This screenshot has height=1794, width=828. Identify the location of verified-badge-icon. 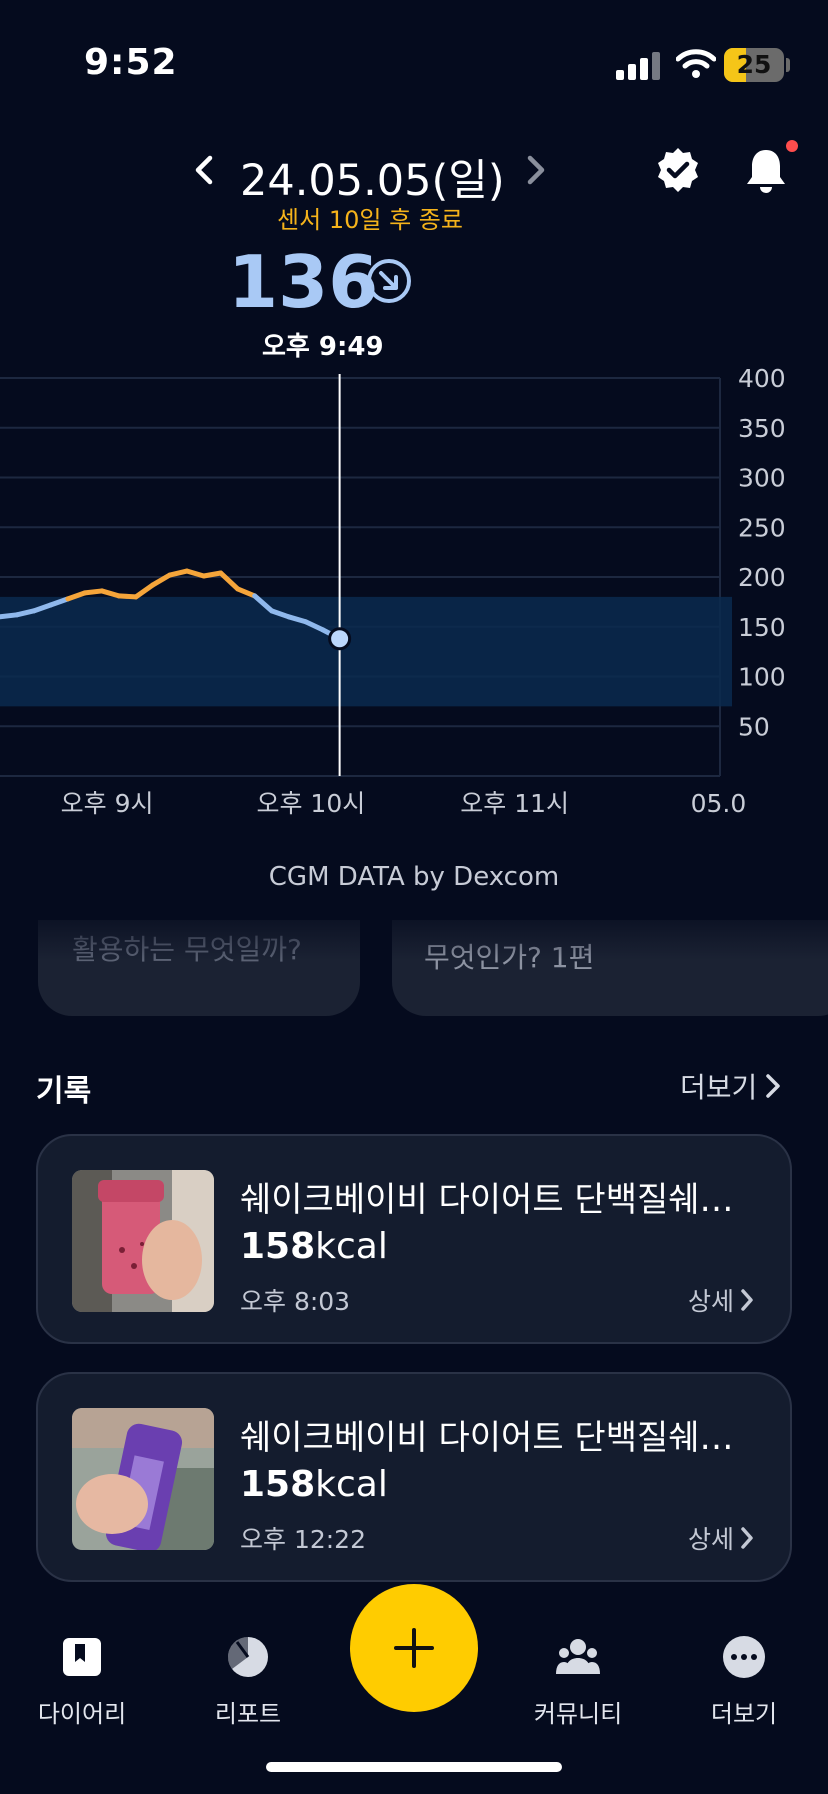
(678, 170).